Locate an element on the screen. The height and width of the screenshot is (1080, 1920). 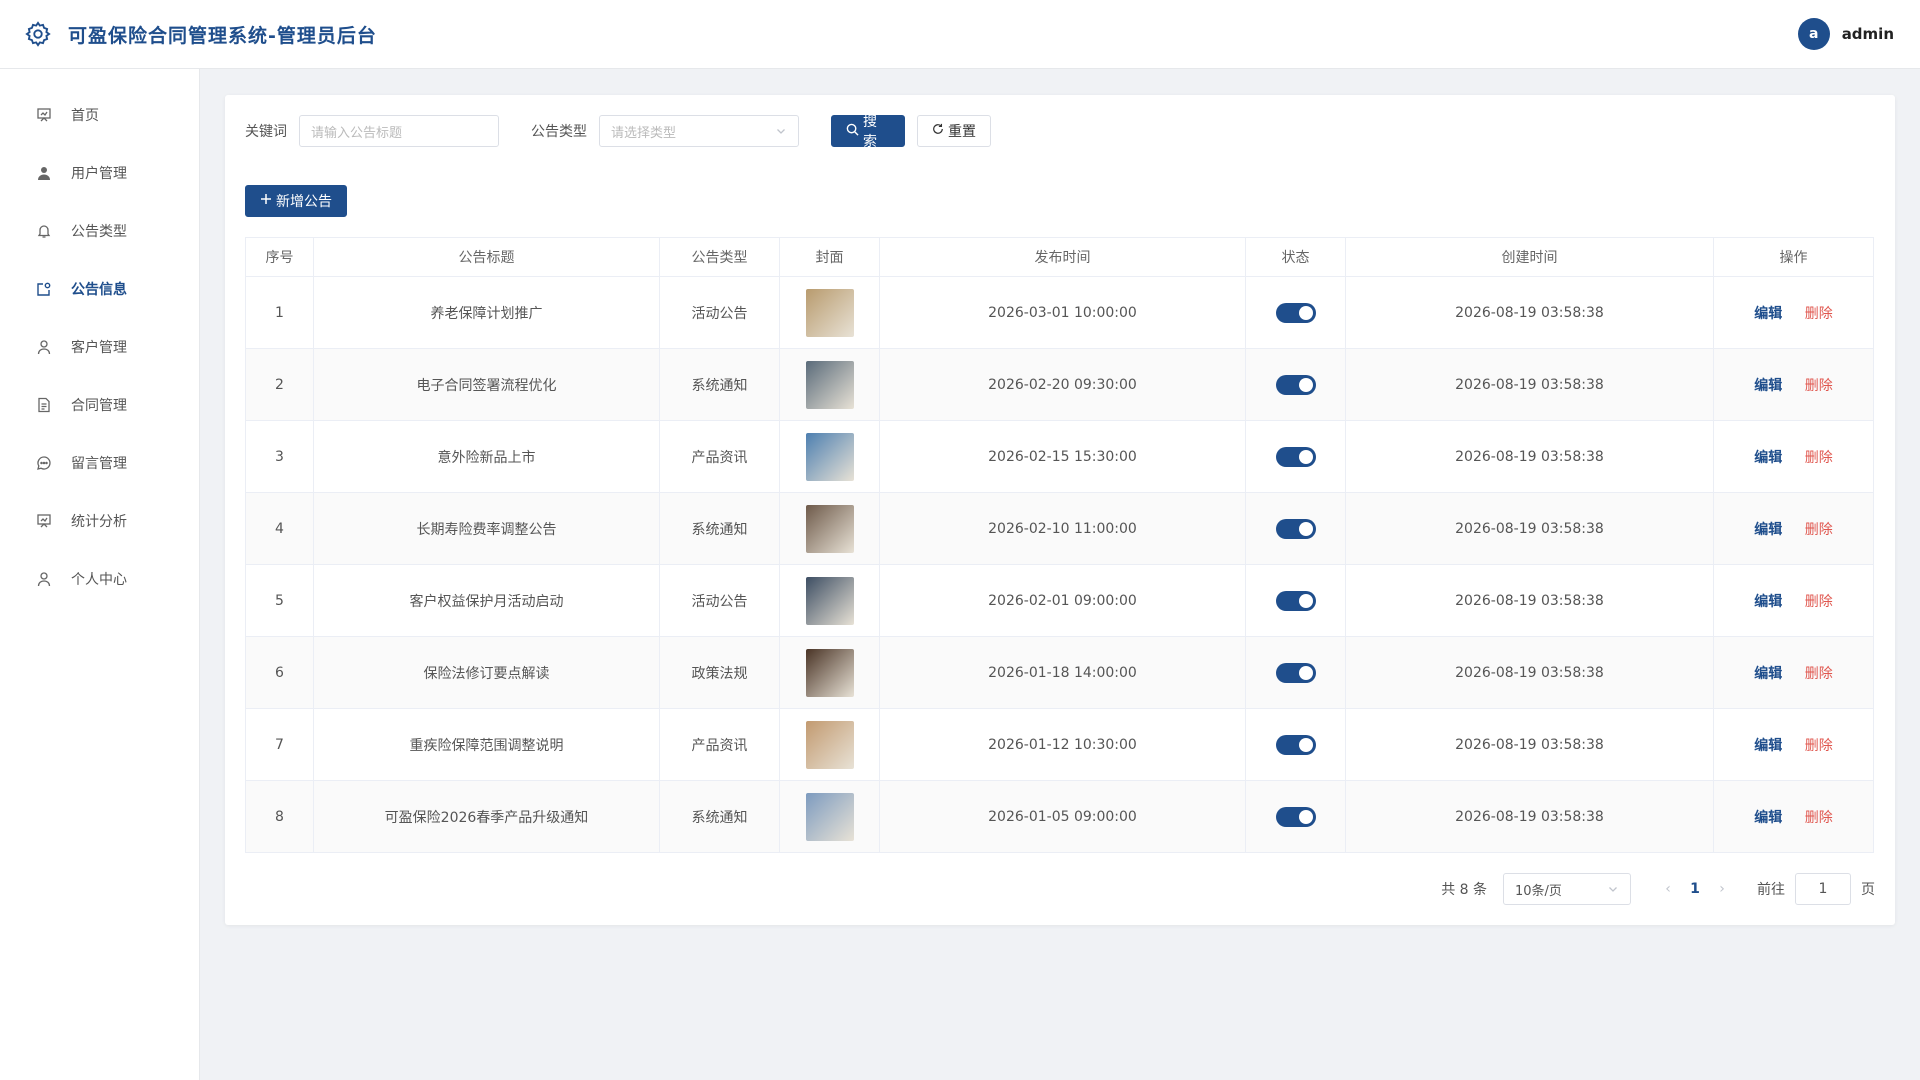
top-header: 可盈保险合同管理系统-管理员后台 a admin is located at coordinates (960, 34).